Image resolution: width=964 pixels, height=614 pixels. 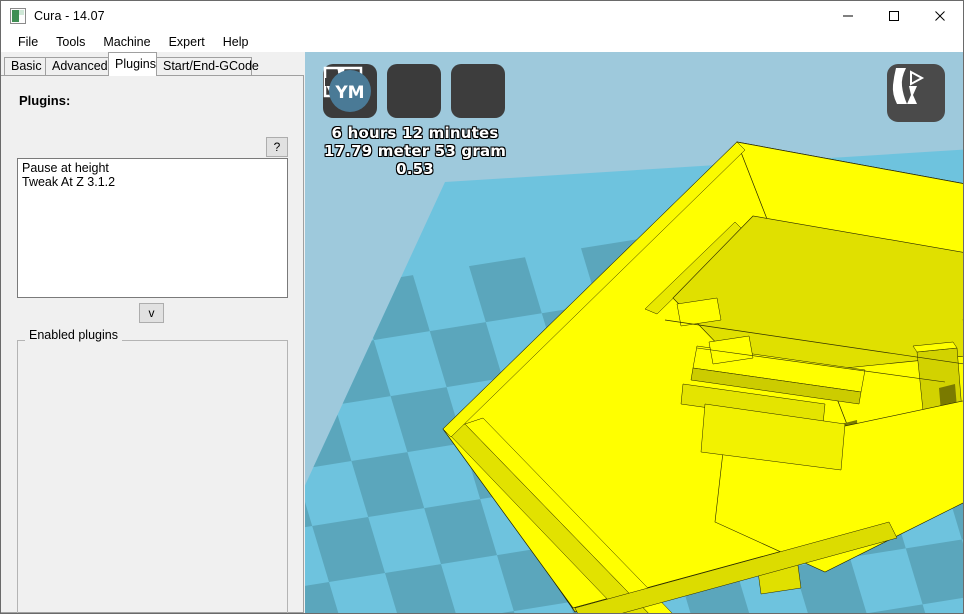 I want to click on available-plugins-list: Pause at height Tweak At Z 3.1.2, so click(x=152, y=228).